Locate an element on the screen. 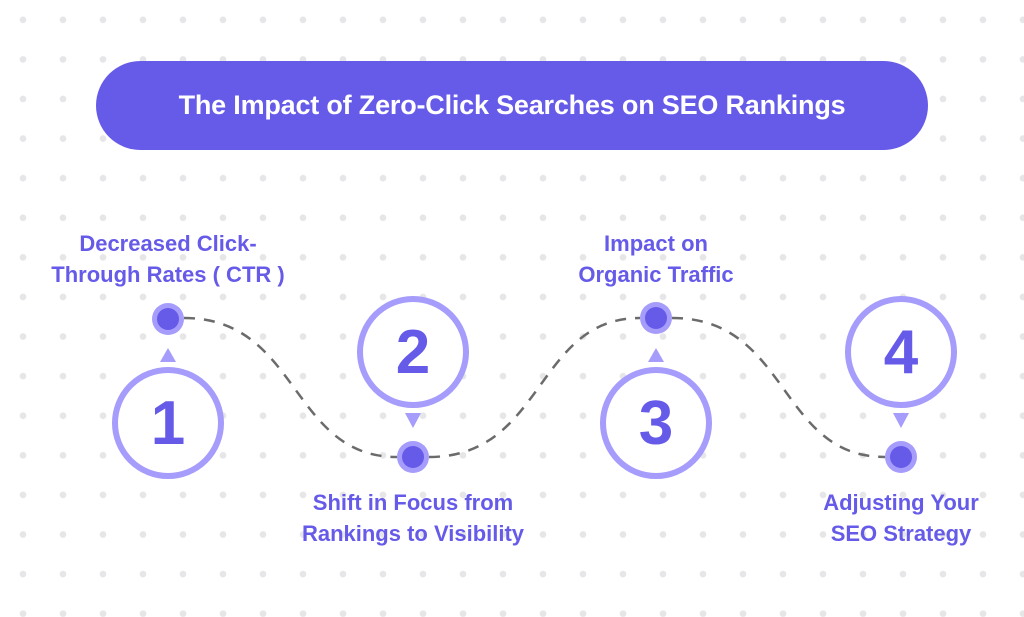 This screenshot has height=617, width=1024. step-2-label-line1: Shift in Focus from is located at coordinates (413, 502).